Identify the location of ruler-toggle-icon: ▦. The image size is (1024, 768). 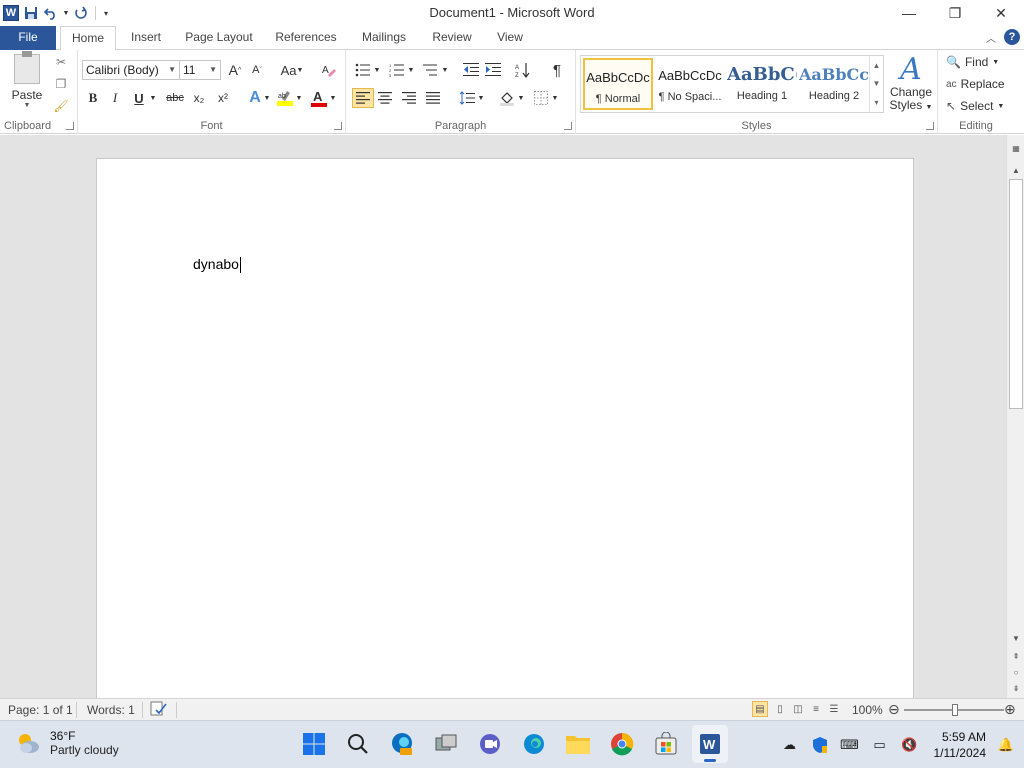
(1015, 148).